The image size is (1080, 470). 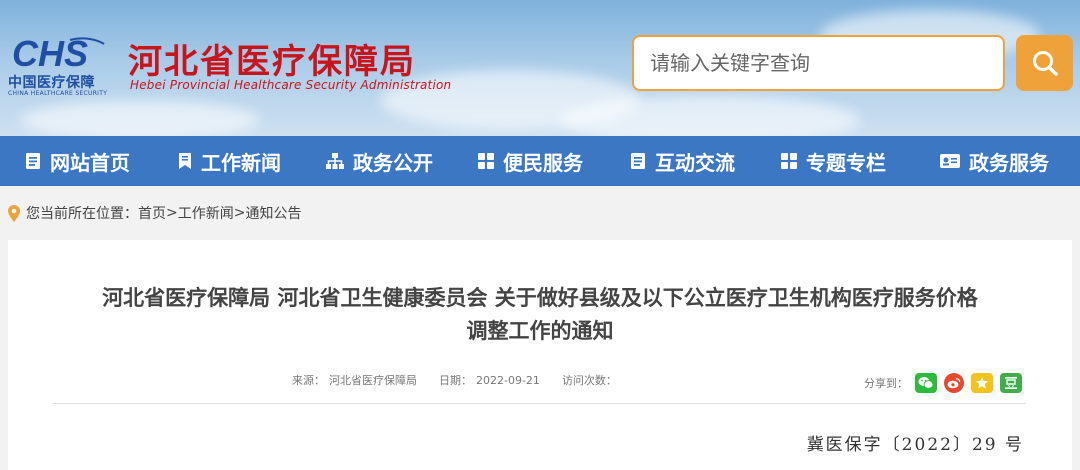 I want to click on logo-en-text: CHINA HEALTHCARE SECURITY, so click(x=58, y=93).